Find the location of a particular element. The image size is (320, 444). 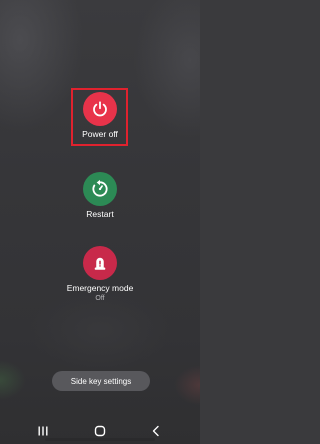

side-key-settings-button: Side key settings is located at coordinates (101, 381).